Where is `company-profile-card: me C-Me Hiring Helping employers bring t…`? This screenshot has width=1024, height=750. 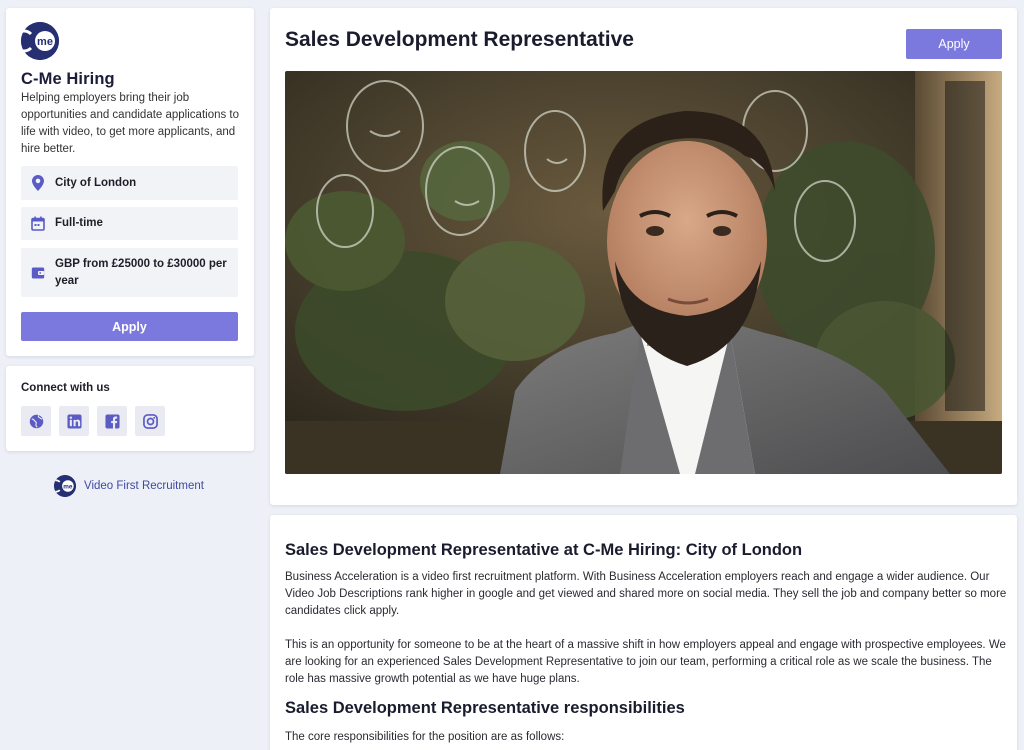 company-profile-card: me C-Me Hiring Helping employers bring t… is located at coordinates (130, 182).